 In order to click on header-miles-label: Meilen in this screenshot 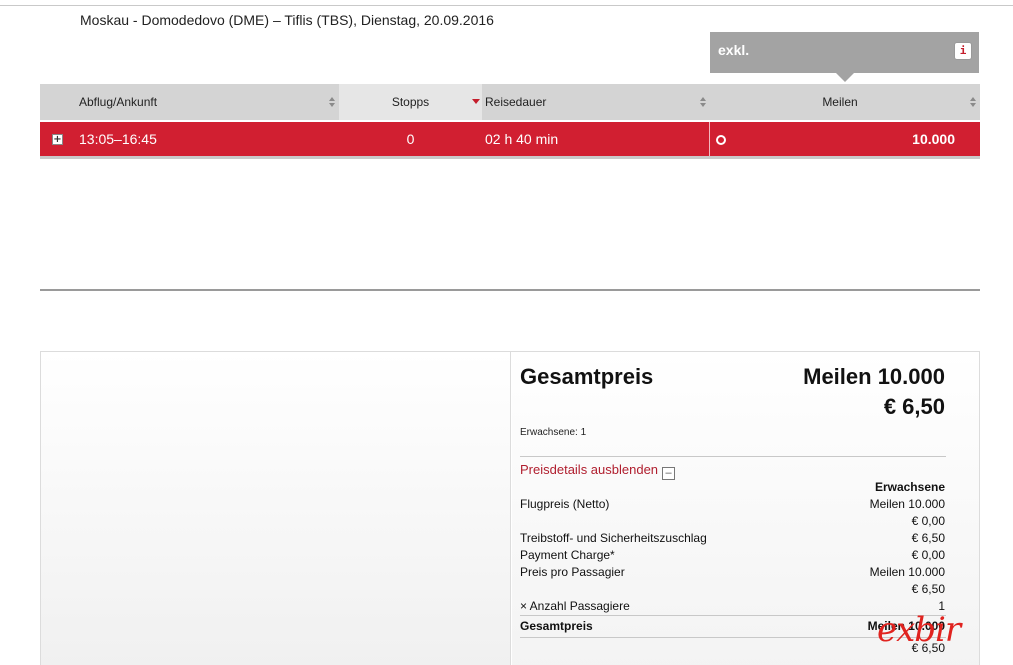, I will do `click(840, 102)`.